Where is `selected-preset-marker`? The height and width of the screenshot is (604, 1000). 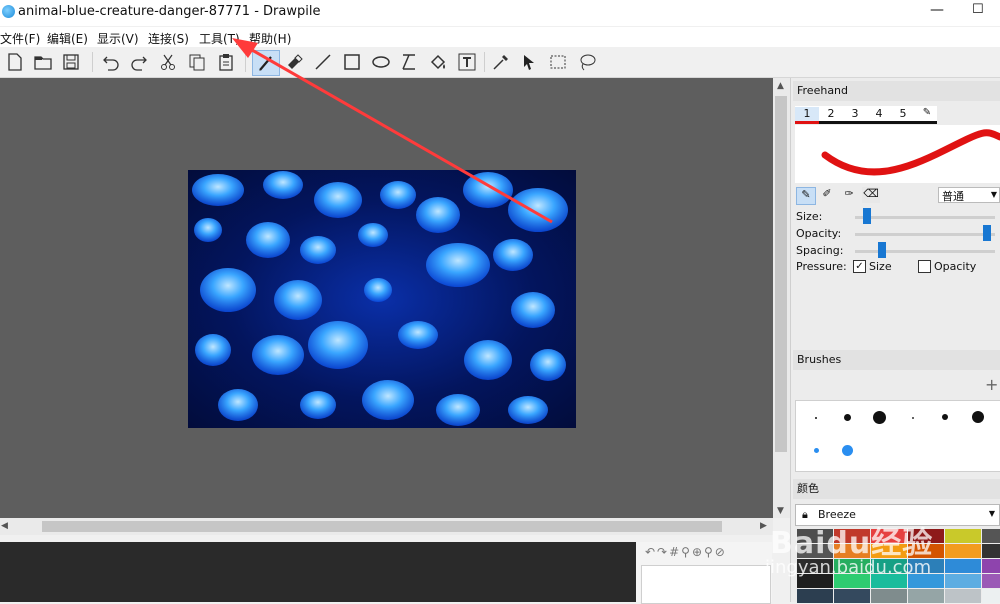
selected-preset-marker is located at coordinates (807, 122).